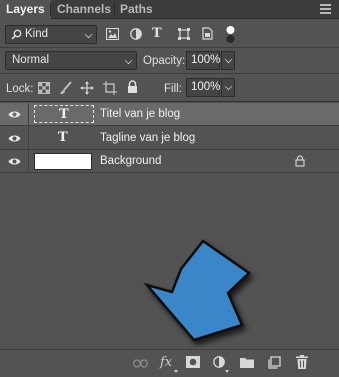  I want to click on fill-dropdown, so click(228, 87).